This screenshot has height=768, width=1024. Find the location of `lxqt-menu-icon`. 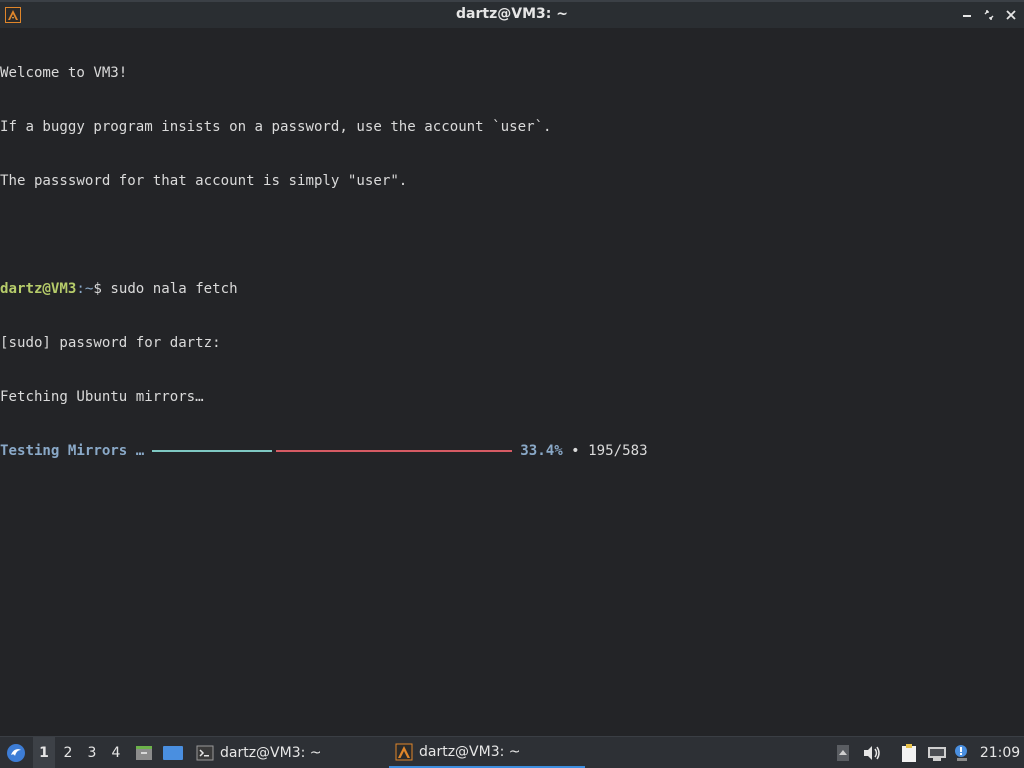

lxqt-menu-icon is located at coordinates (16, 752).